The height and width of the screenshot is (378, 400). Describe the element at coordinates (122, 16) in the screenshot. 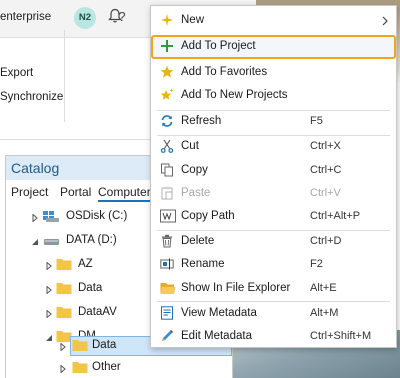

I see `help-button: ?` at that location.